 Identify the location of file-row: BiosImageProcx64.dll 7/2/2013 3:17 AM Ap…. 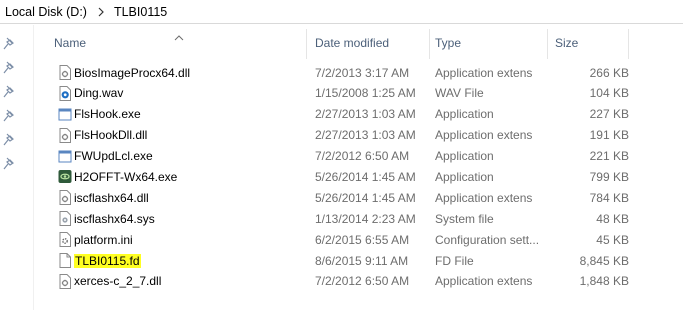
(358, 72).